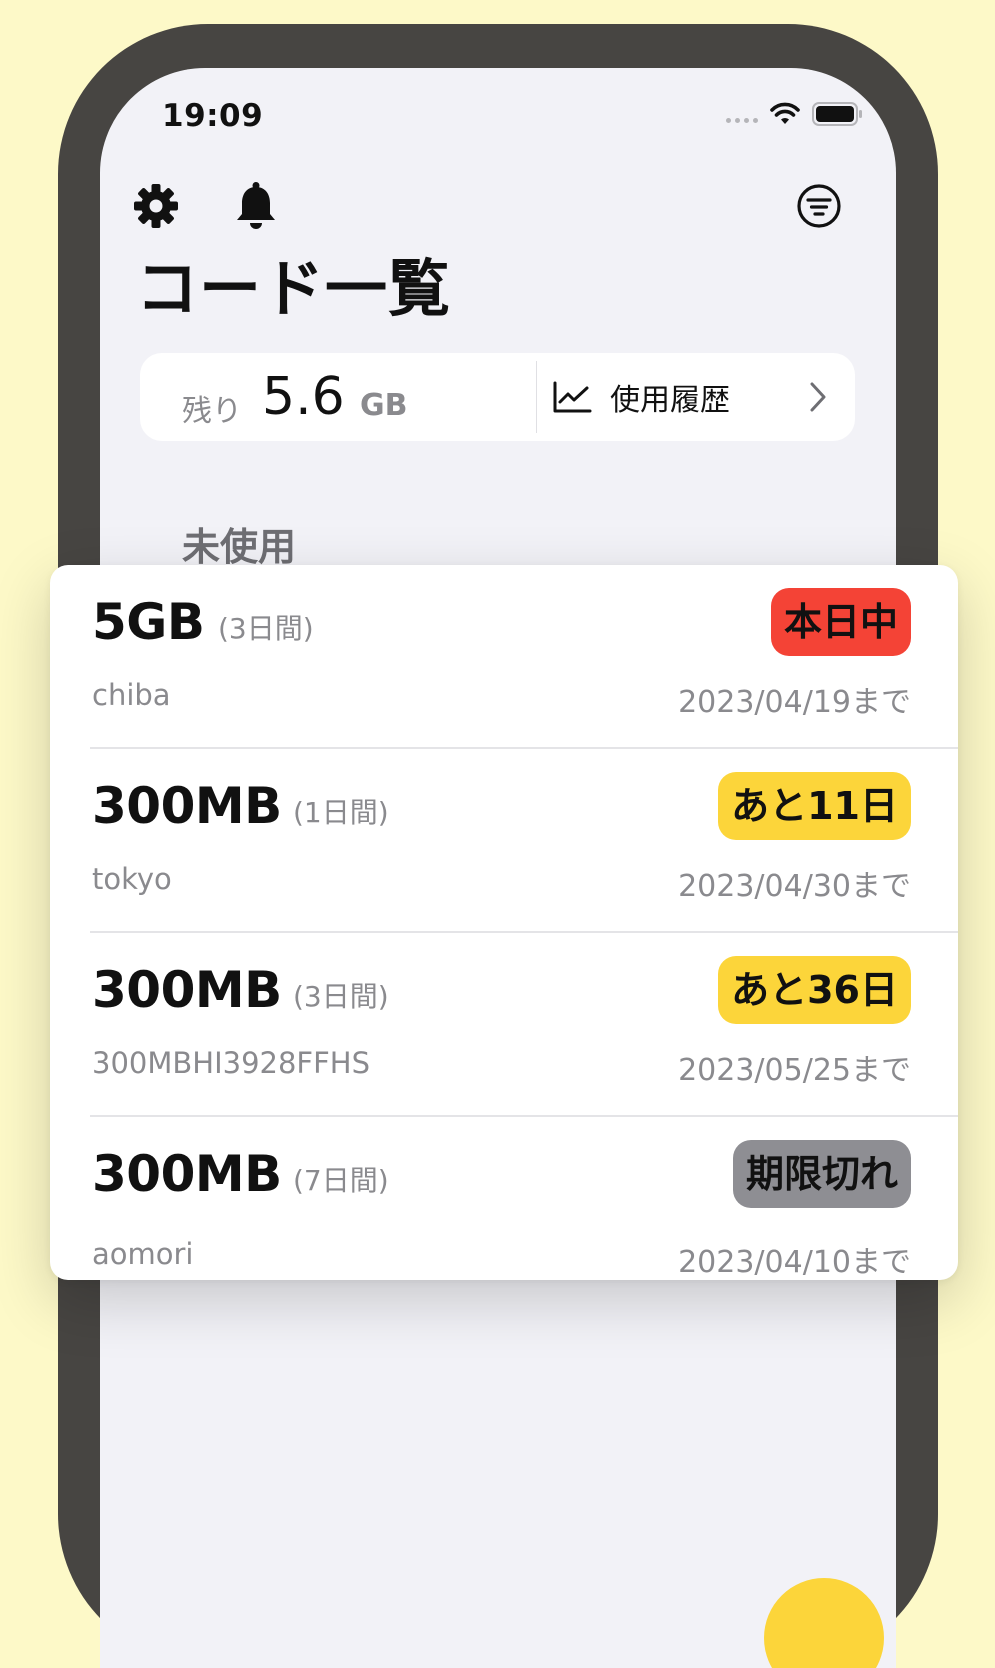 This screenshot has width=995, height=1668. What do you see at coordinates (837, 114) in the screenshot?
I see `battery-icon` at bounding box center [837, 114].